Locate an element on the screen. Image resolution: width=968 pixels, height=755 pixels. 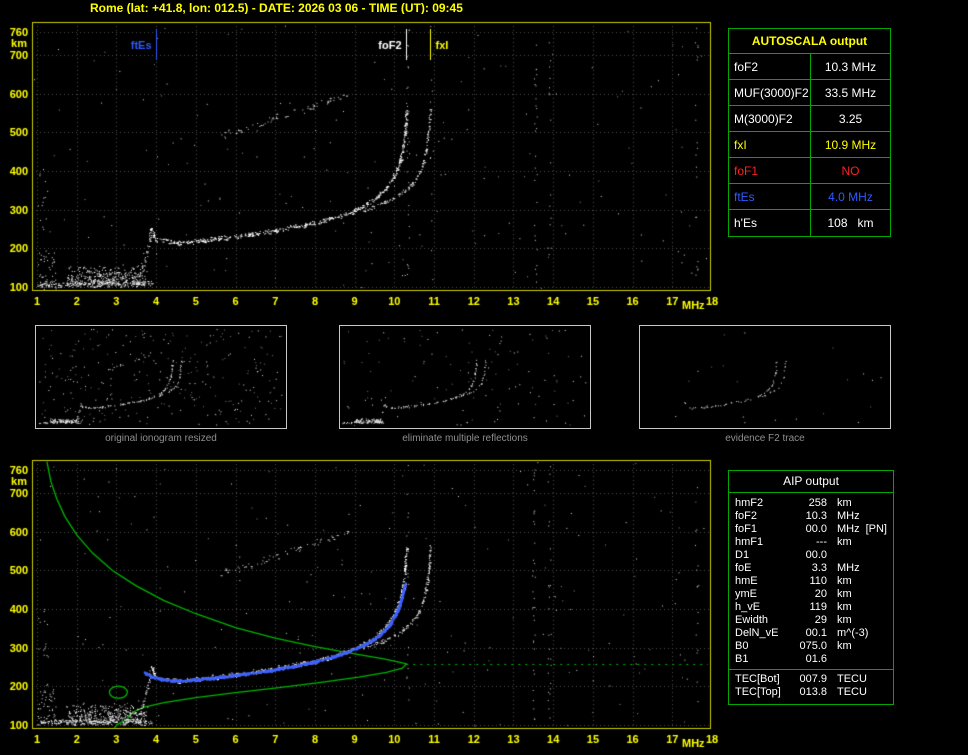
thumbnail-caption-original: original ionogram resized is located at coordinates (161, 438).